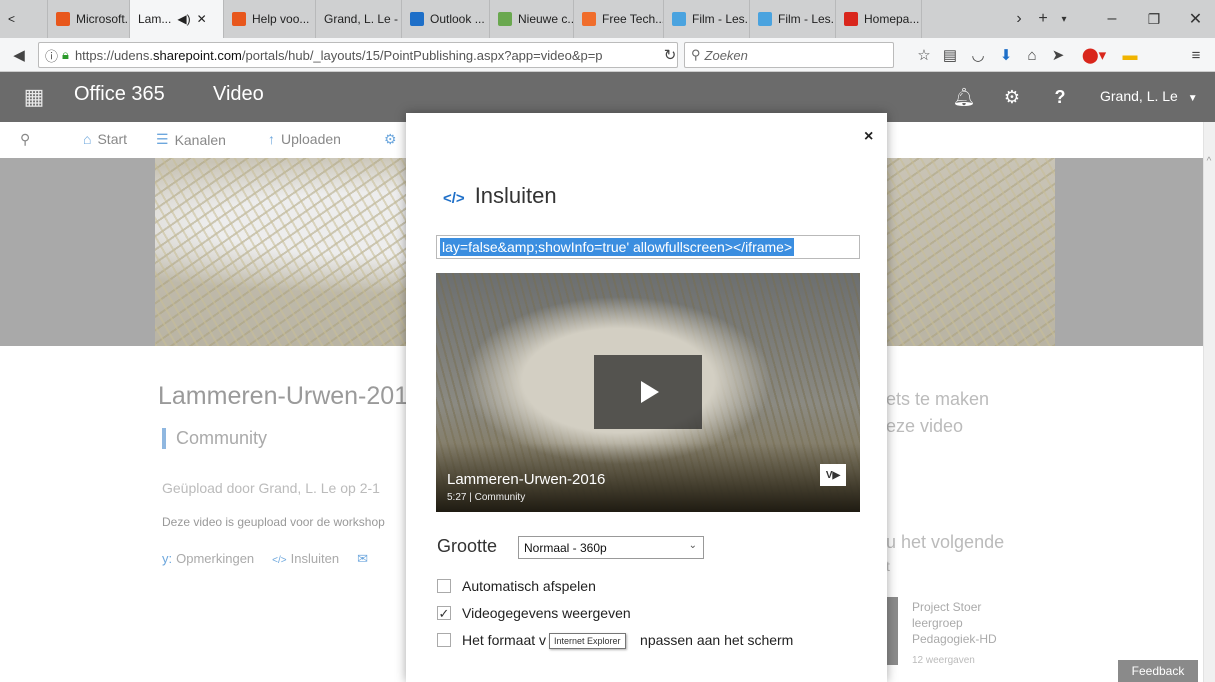 This screenshot has height=682, width=1215. What do you see at coordinates (208, 559) in the screenshot?
I see `comments-button: y: Opmerkingen` at bounding box center [208, 559].